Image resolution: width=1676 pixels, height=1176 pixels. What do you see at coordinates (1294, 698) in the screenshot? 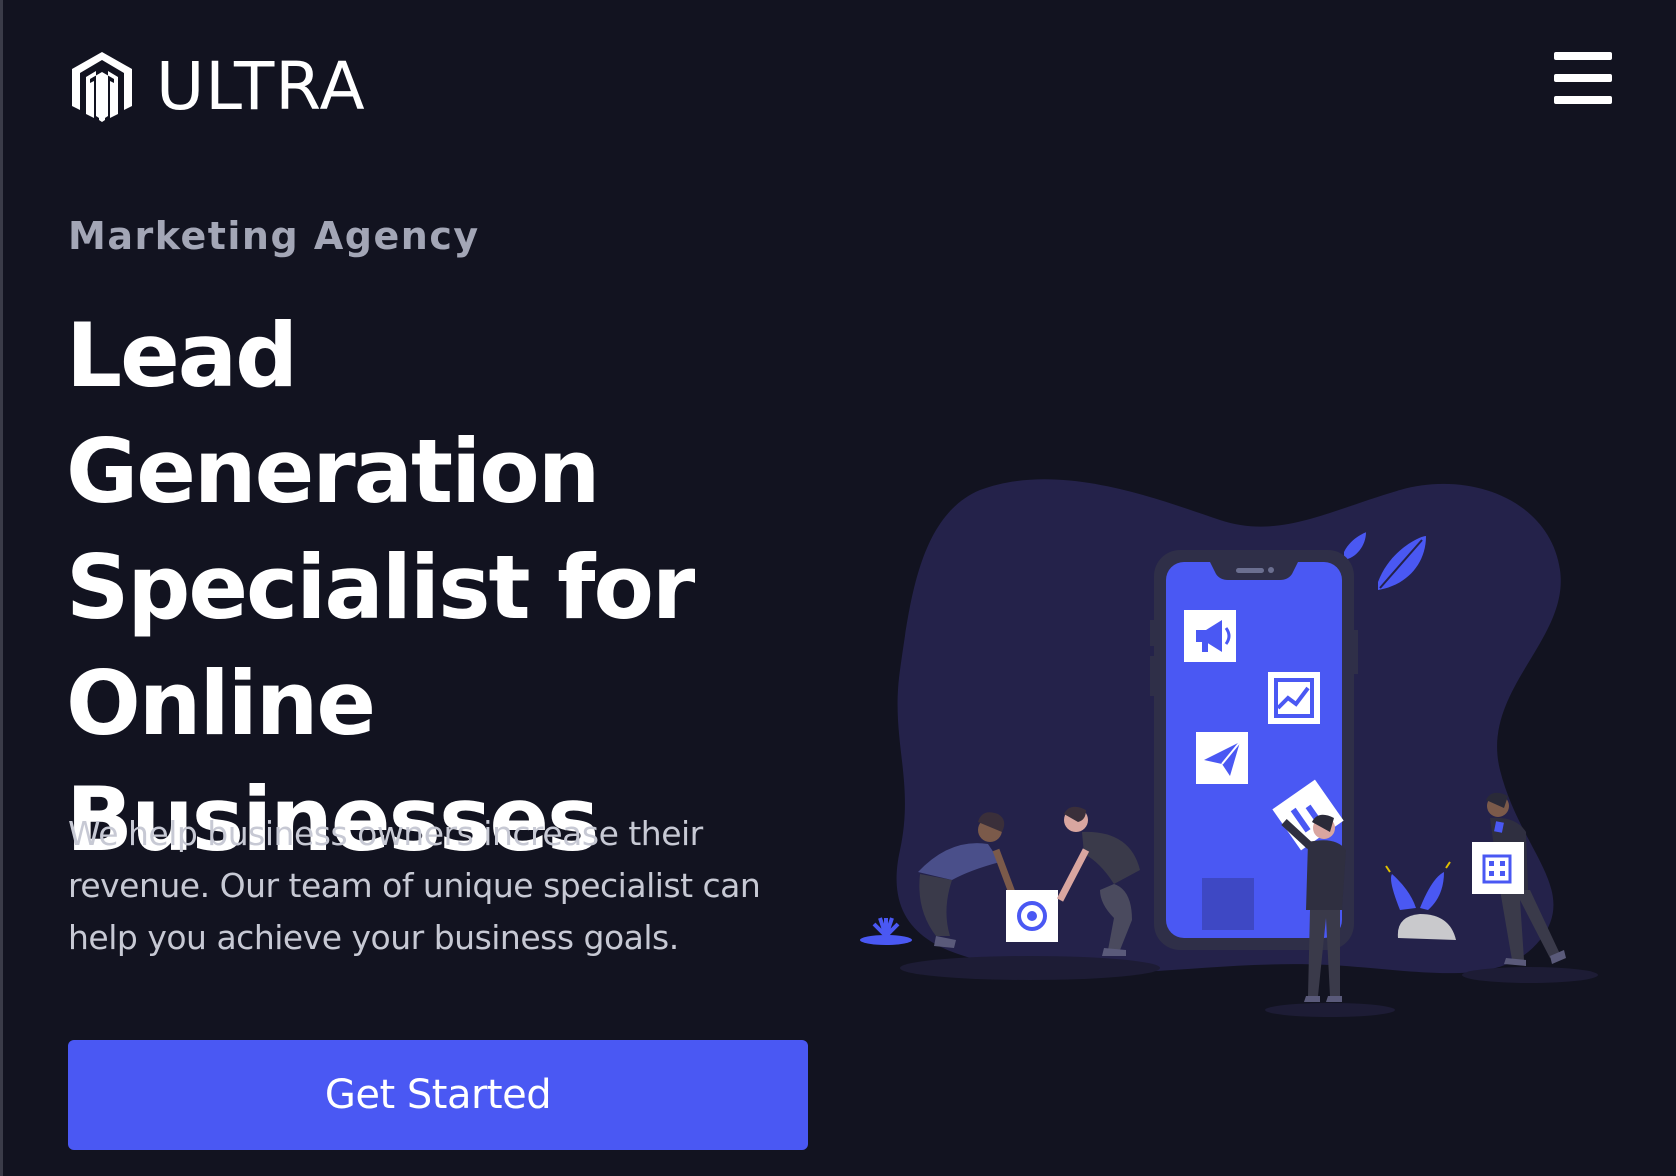
I see `chart-icon` at bounding box center [1294, 698].